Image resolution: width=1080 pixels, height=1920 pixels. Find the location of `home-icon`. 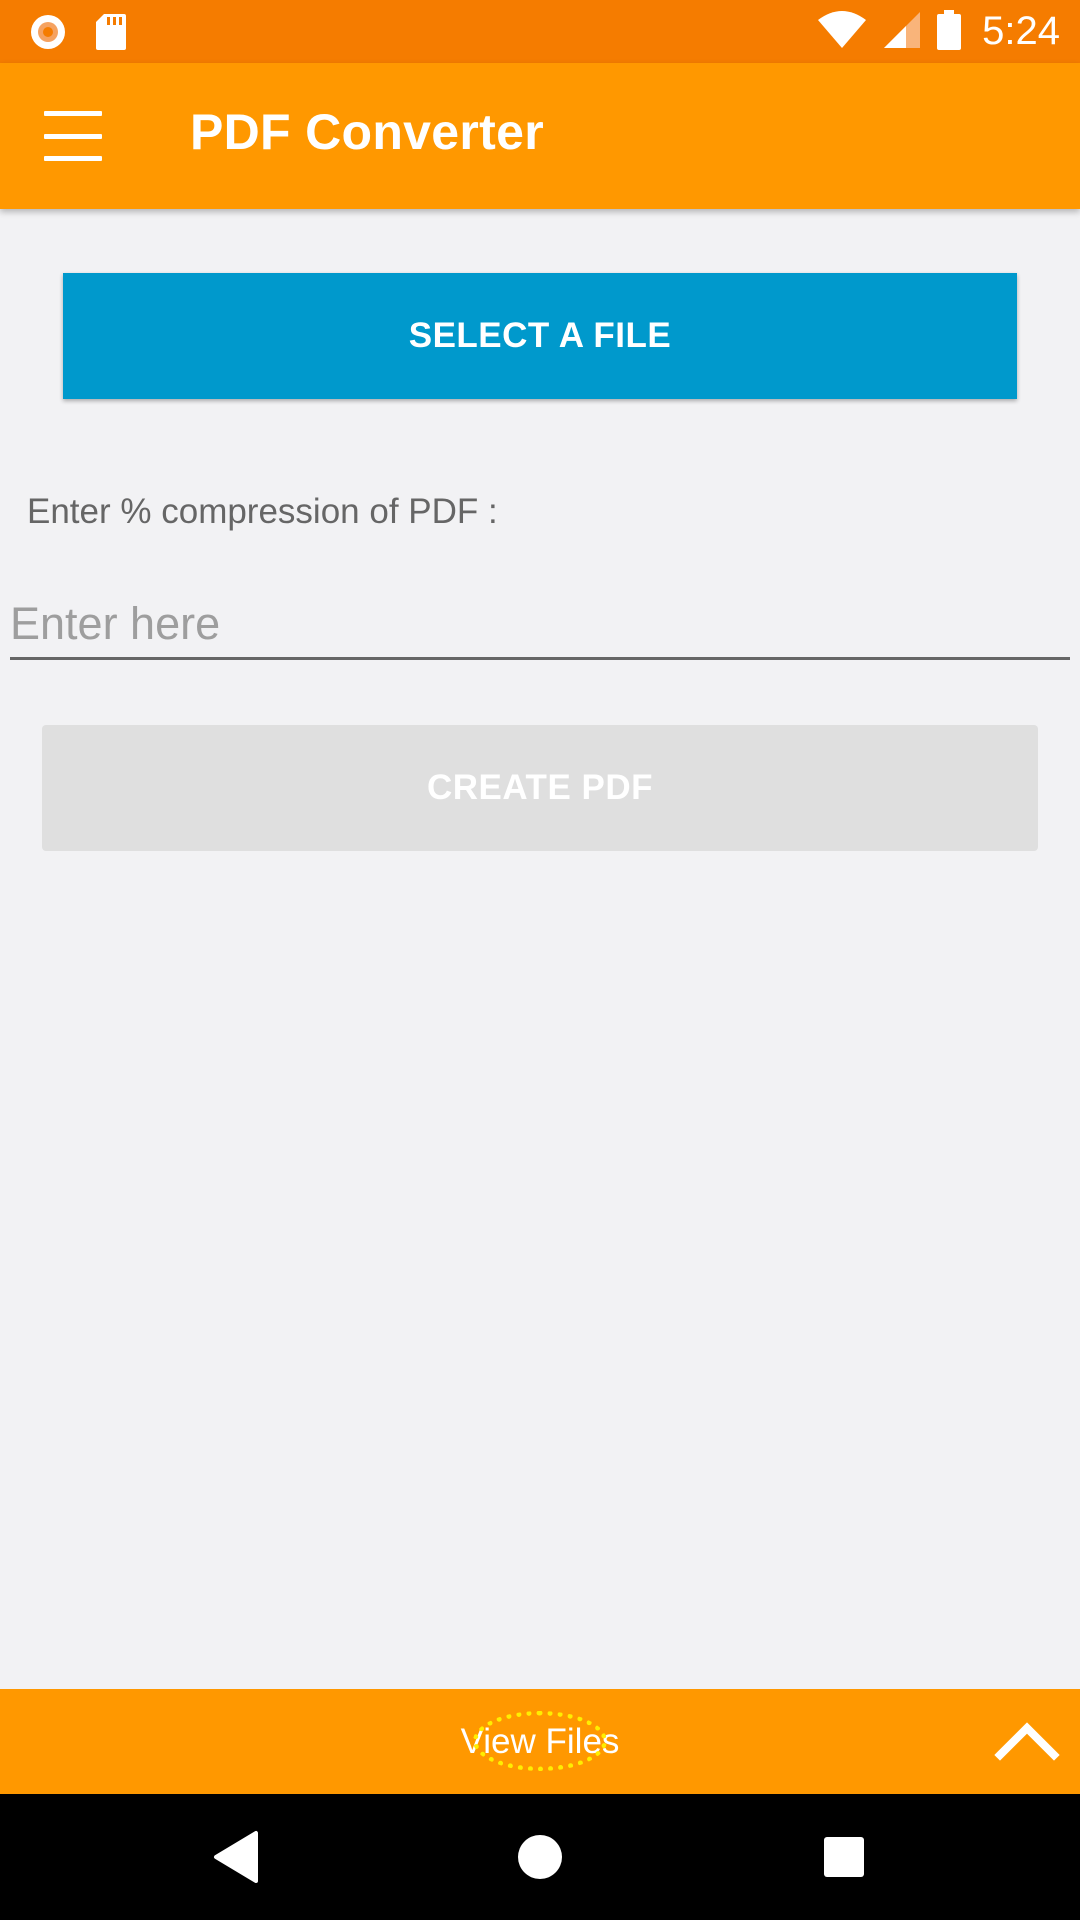

home-icon is located at coordinates (540, 1857).